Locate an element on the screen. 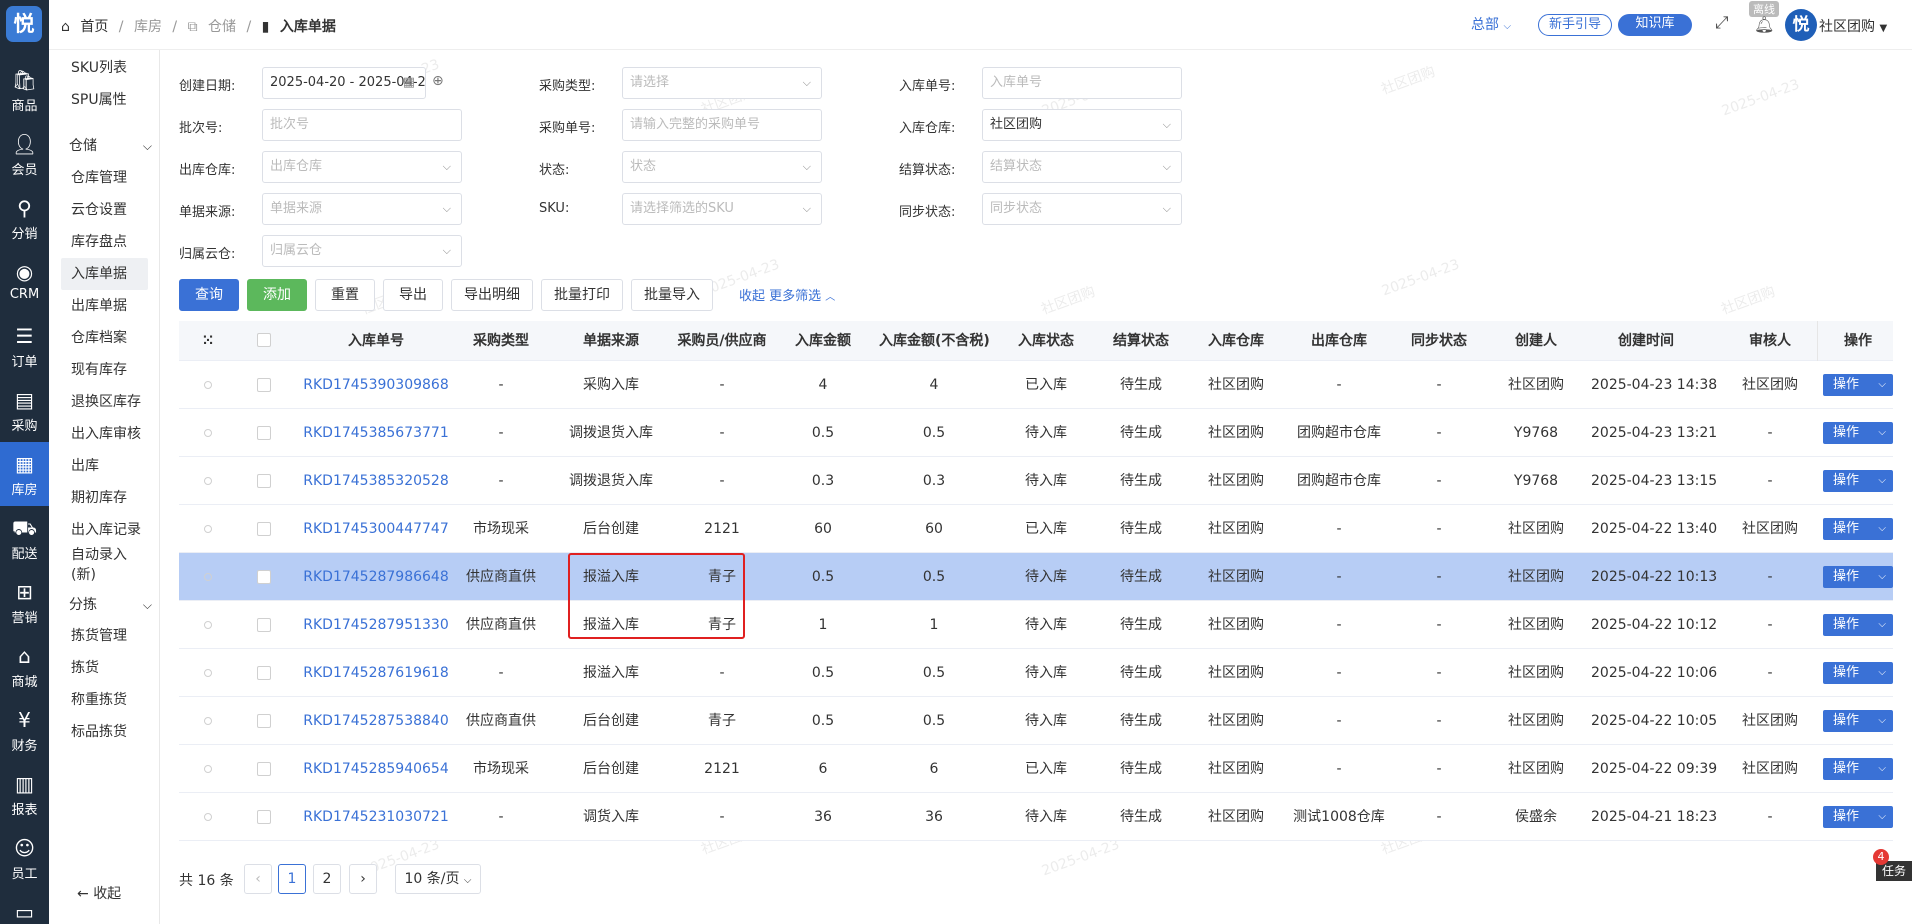  inbound-no-link: RKD1745287986648 is located at coordinates (376, 577).